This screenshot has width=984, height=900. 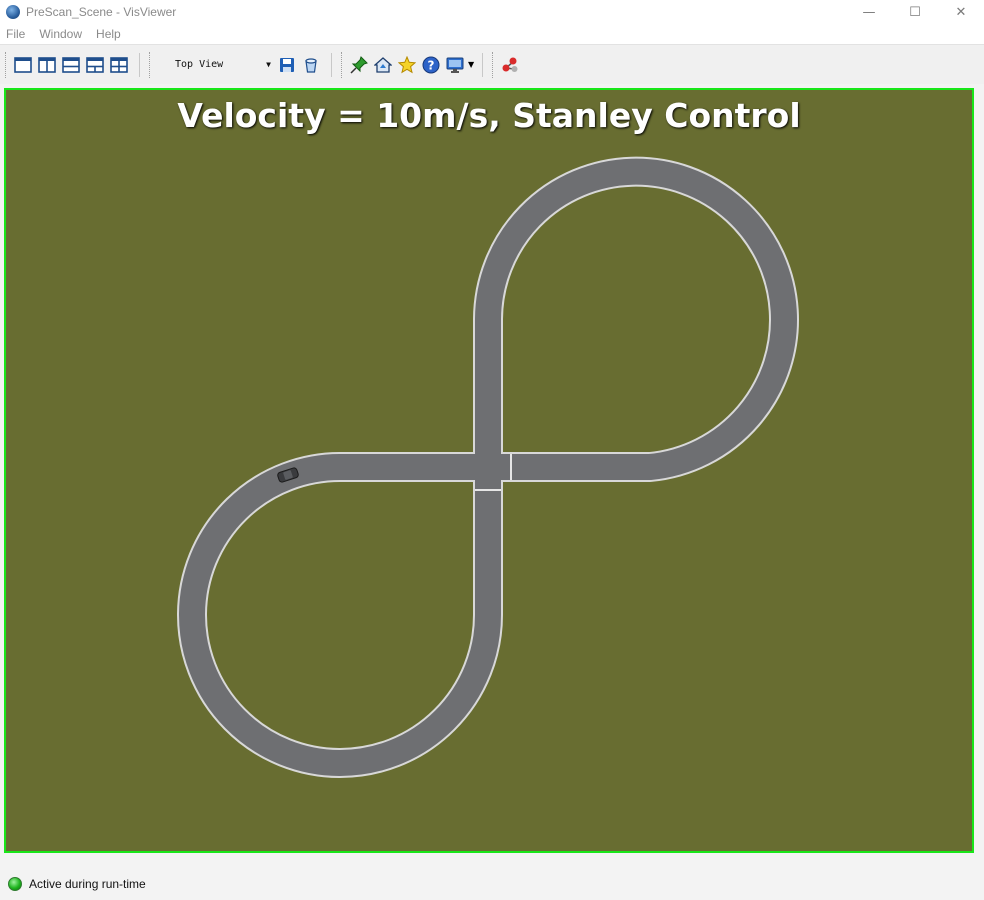 I want to click on save-icon, so click(x=287, y=65).